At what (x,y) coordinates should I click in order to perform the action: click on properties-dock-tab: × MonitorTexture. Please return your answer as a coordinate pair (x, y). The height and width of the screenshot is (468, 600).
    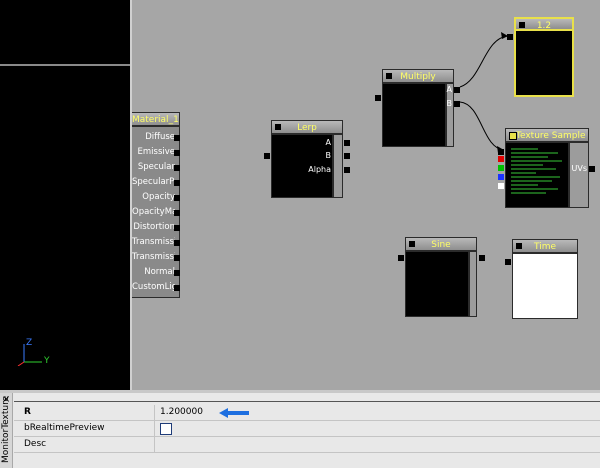
    Looking at the image, I should click on (6, 430).